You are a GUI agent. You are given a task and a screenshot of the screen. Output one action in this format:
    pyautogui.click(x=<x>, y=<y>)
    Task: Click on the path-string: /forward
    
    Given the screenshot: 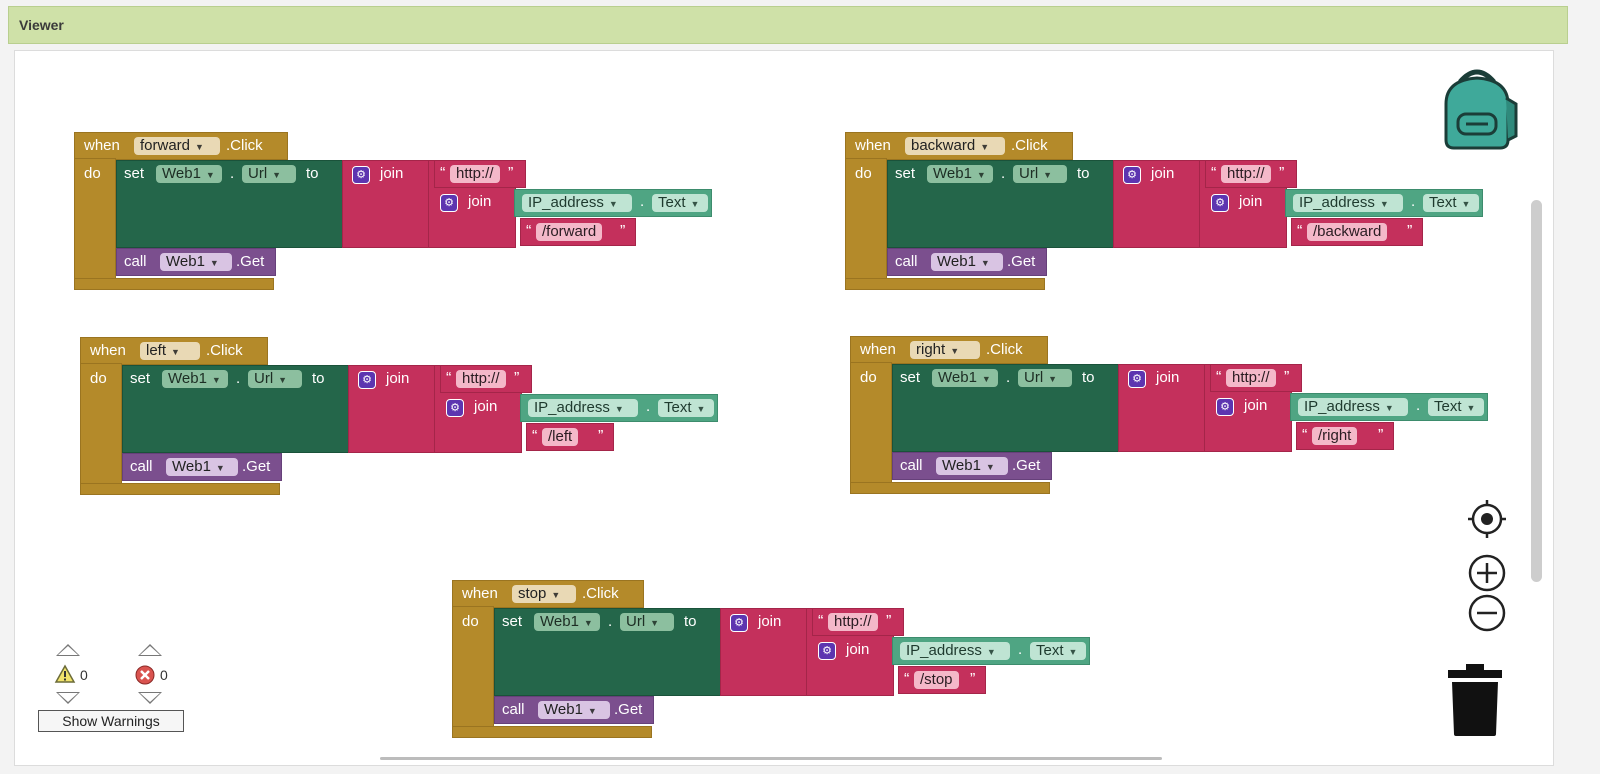 What is the action you would take?
    pyautogui.click(x=569, y=232)
    